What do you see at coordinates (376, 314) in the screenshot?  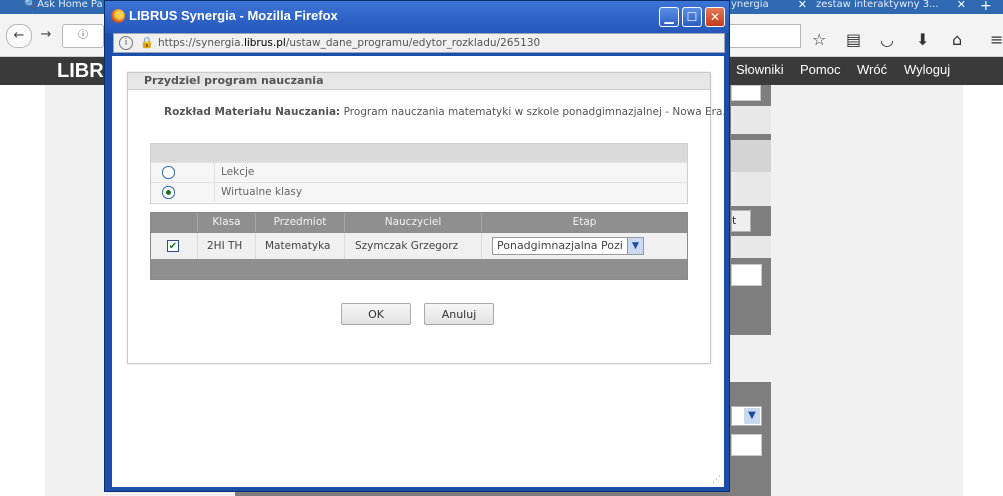 I see `ok-button: OK` at bounding box center [376, 314].